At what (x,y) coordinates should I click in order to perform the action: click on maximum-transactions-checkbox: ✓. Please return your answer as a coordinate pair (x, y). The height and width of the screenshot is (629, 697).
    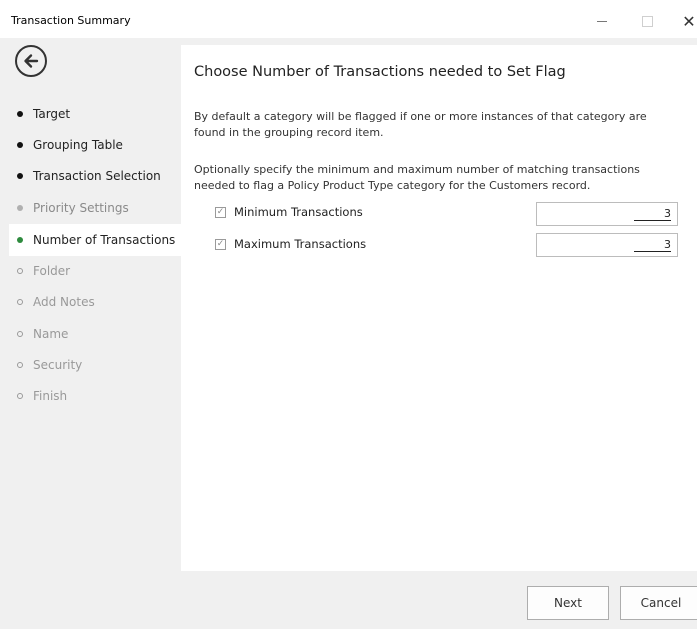
    Looking at the image, I should click on (220, 244).